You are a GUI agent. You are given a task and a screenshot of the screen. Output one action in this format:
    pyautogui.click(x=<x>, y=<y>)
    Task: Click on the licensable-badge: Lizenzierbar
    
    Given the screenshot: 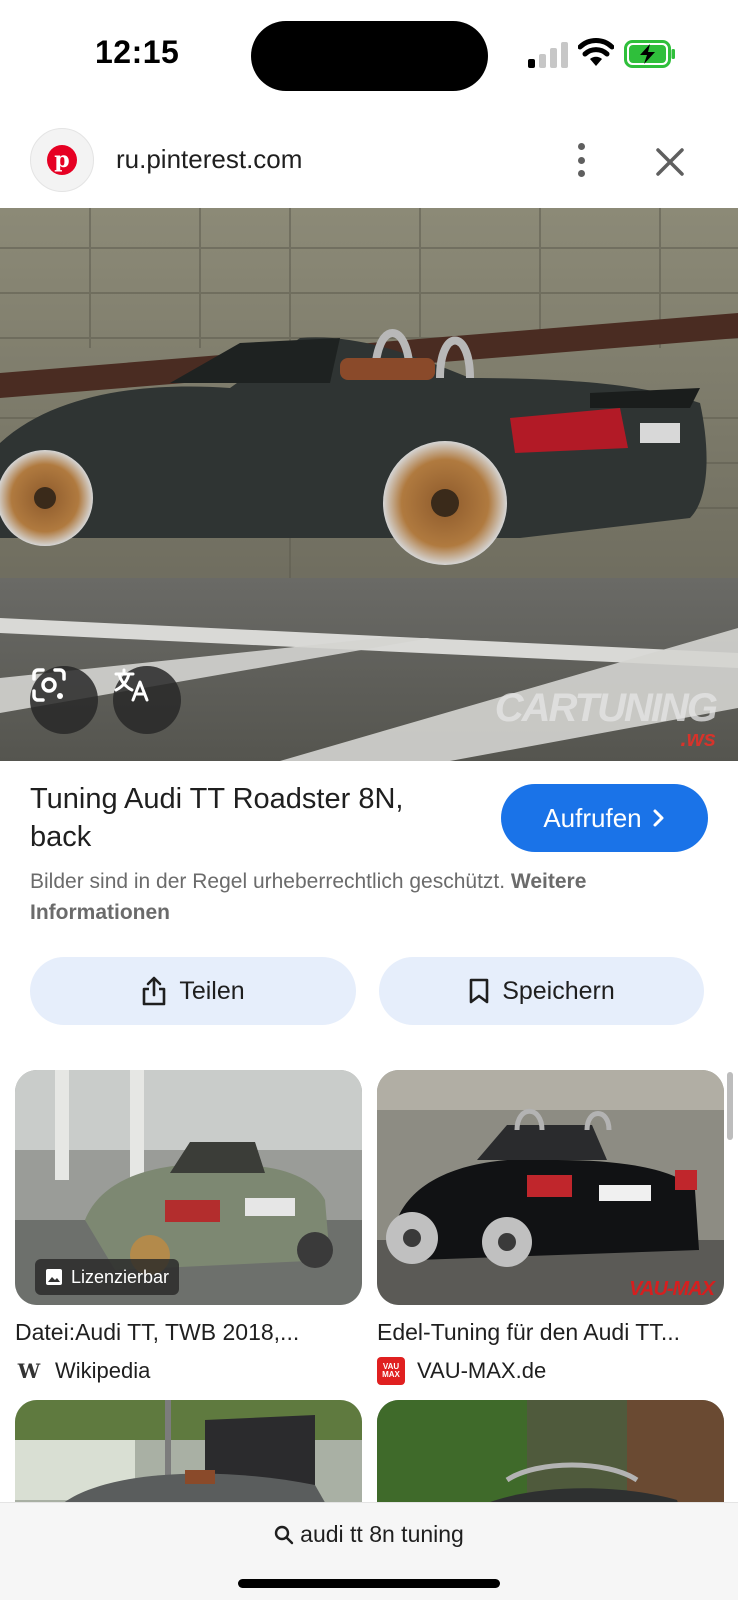 What is the action you would take?
    pyautogui.click(x=107, y=1277)
    